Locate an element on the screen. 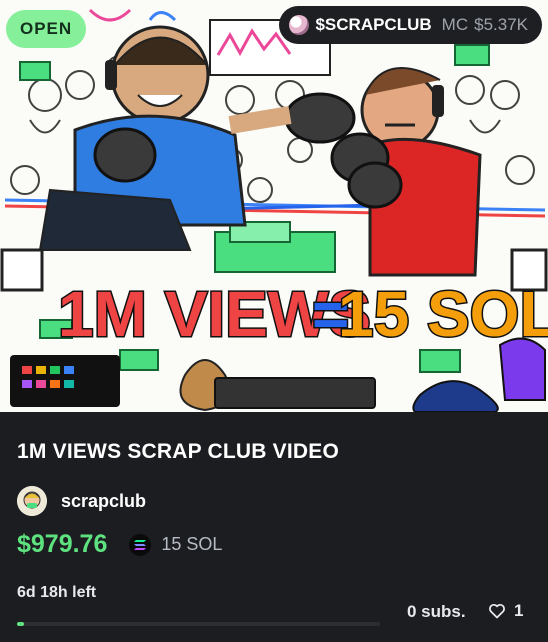  market-cap-label: MC is located at coordinates (455, 24).